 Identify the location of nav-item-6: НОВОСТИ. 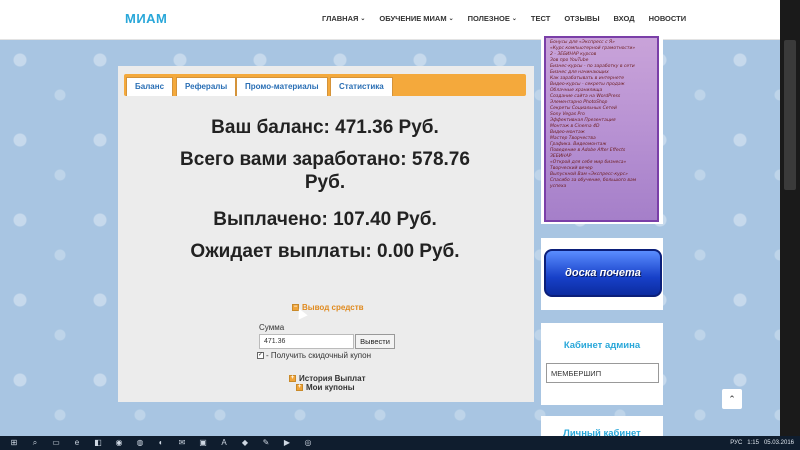
(668, 18).